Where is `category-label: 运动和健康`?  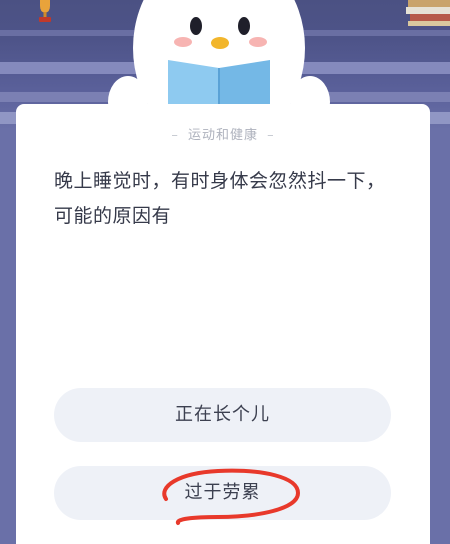 category-label: 运动和健康 is located at coordinates (222, 135).